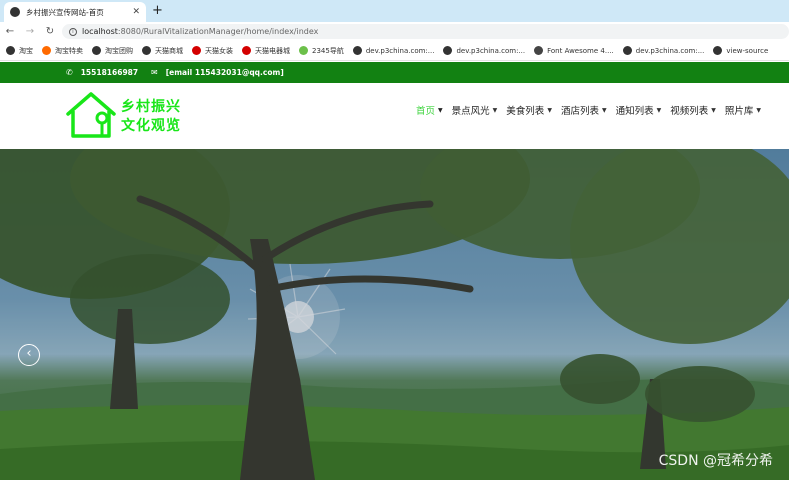  I want to click on nav-item-label: 视频列表, so click(689, 111).